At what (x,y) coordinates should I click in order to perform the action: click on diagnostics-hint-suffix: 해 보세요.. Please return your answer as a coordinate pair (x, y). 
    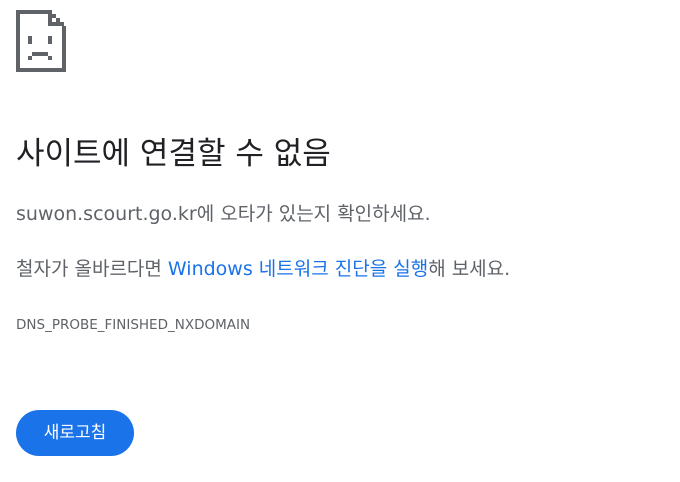
    Looking at the image, I should click on (469, 269).